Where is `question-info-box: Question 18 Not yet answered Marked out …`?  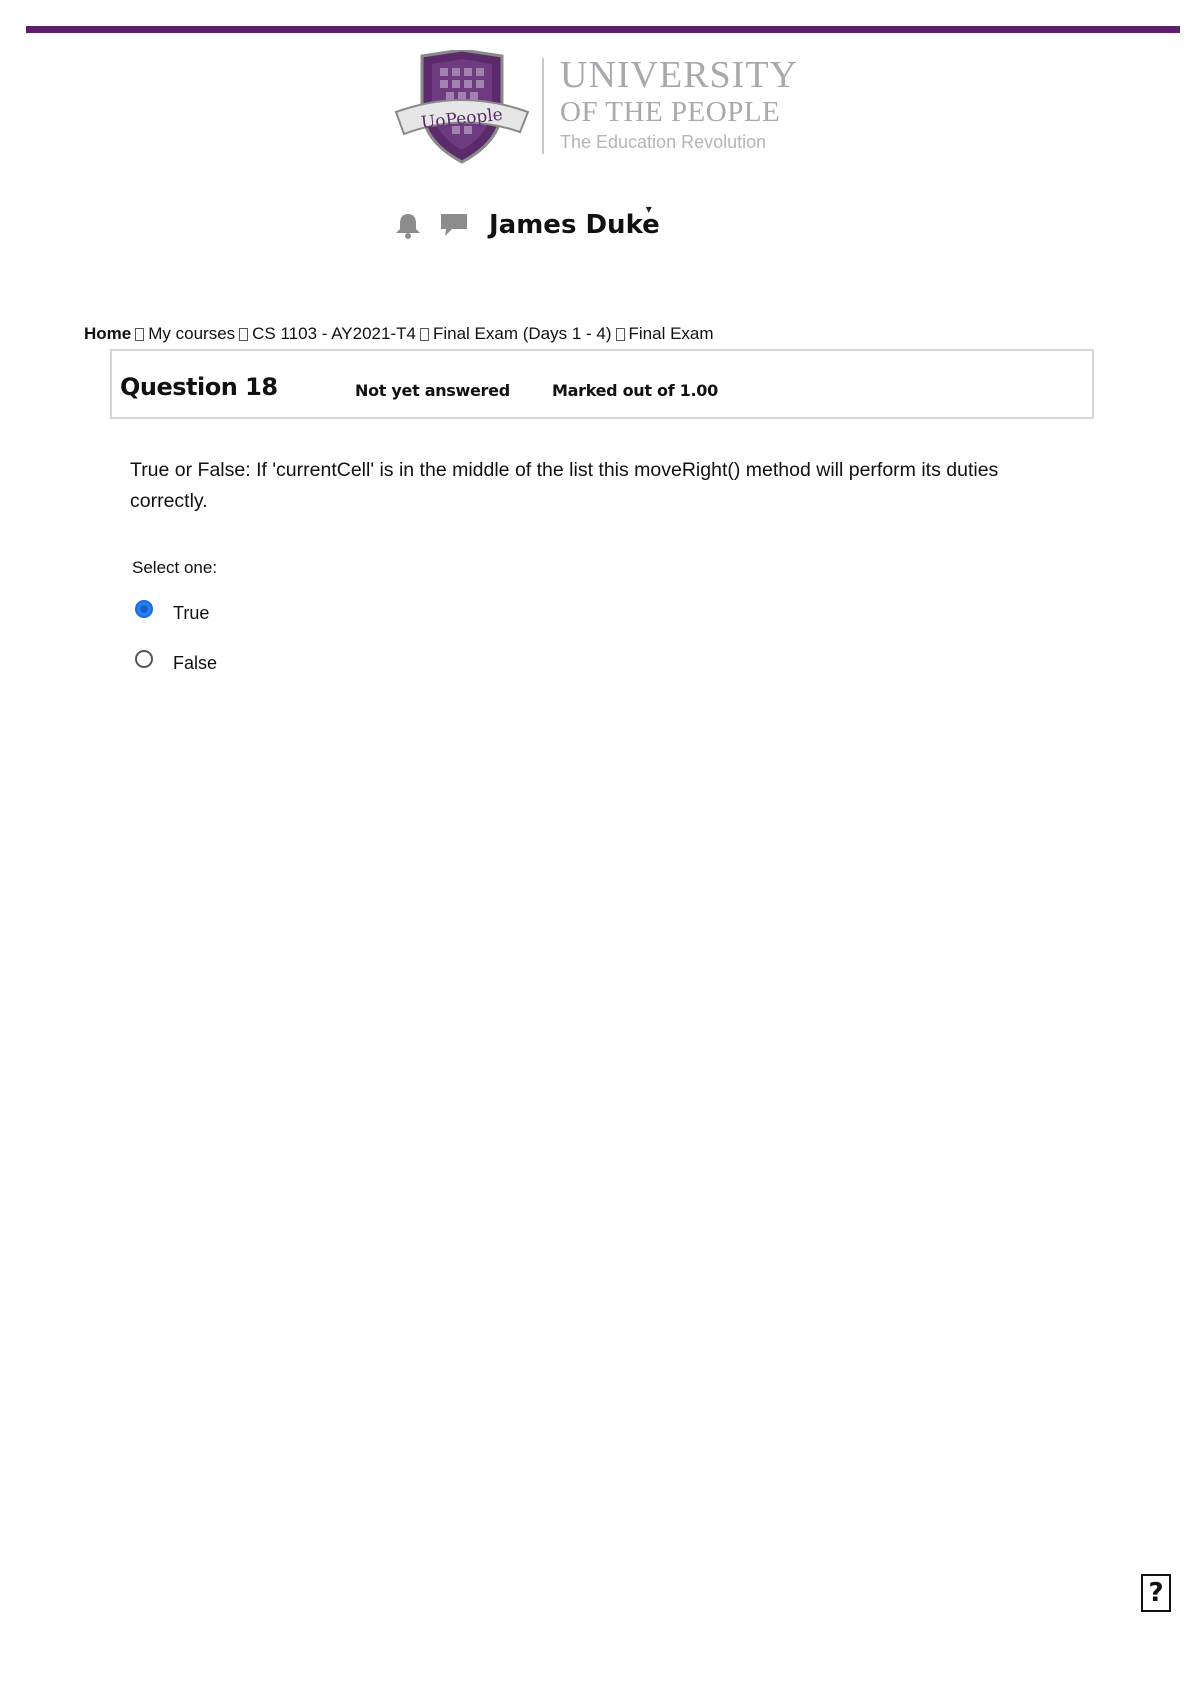 question-info-box: Question 18 Not yet answered Marked out … is located at coordinates (602, 384).